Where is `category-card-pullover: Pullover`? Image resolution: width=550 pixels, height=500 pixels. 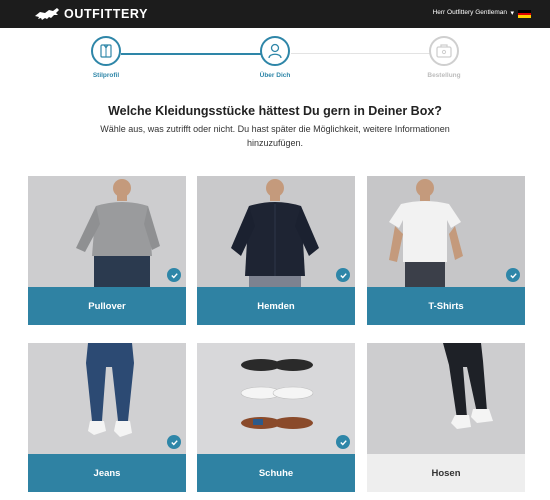
category-card-pullover: Pullover is located at coordinates (107, 250).